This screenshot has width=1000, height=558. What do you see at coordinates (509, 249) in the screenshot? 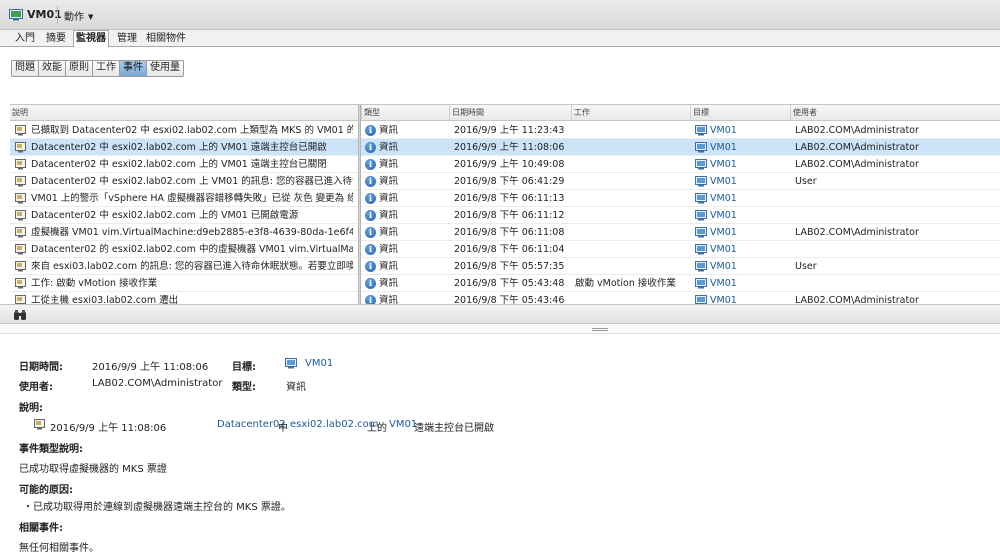
I see `cell-datetime: 2016/9/8 下午 06:11:04` at bounding box center [509, 249].